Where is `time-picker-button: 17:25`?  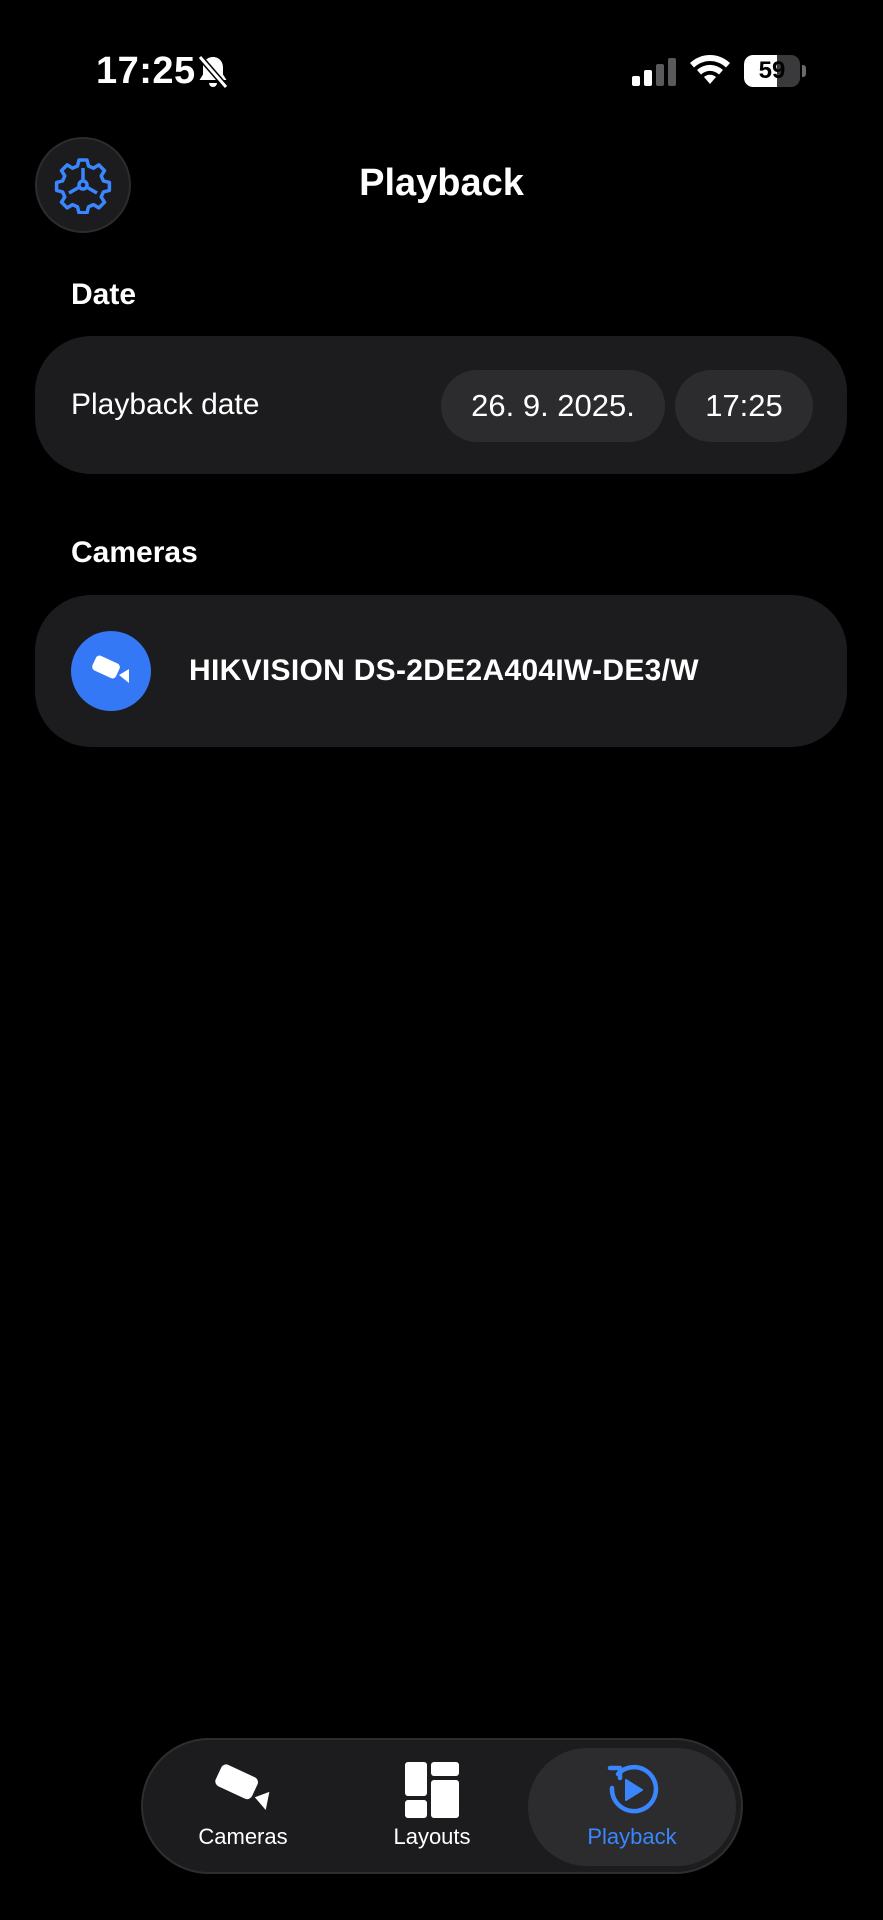 time-picker-button: 17:25 is located at coordinates (744, 406).